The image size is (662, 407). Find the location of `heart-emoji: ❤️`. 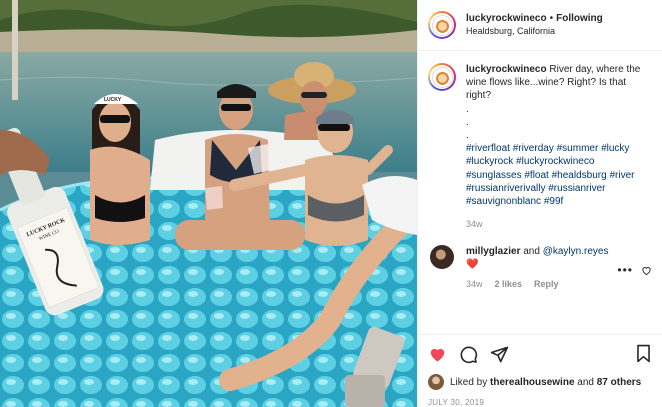

heart-emoji: ❤️ is located at coordinates (472, 265).